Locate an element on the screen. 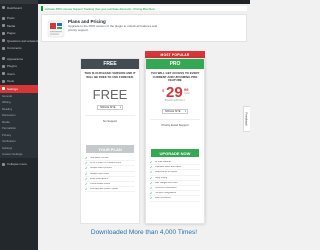  list-item: ✔ Auto-Approve posts / replies is located at coordinates (110, 190).